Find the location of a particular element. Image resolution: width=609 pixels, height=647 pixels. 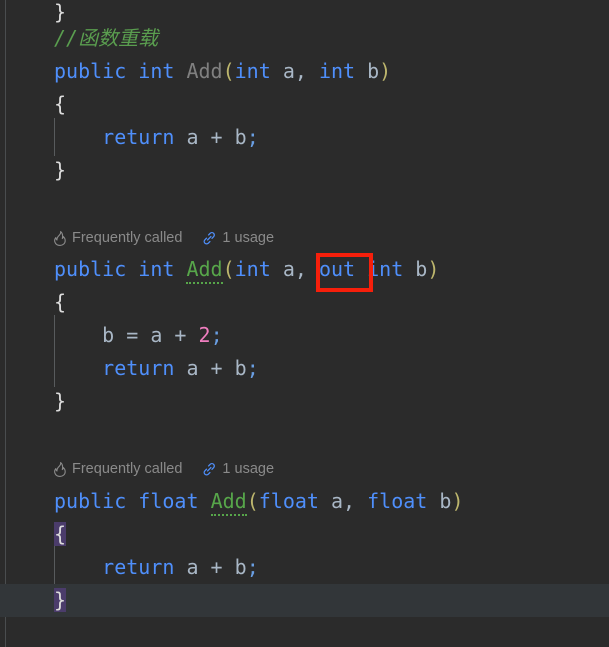

code-line-text: b = a + 2; is located at coordinates (111, 335).